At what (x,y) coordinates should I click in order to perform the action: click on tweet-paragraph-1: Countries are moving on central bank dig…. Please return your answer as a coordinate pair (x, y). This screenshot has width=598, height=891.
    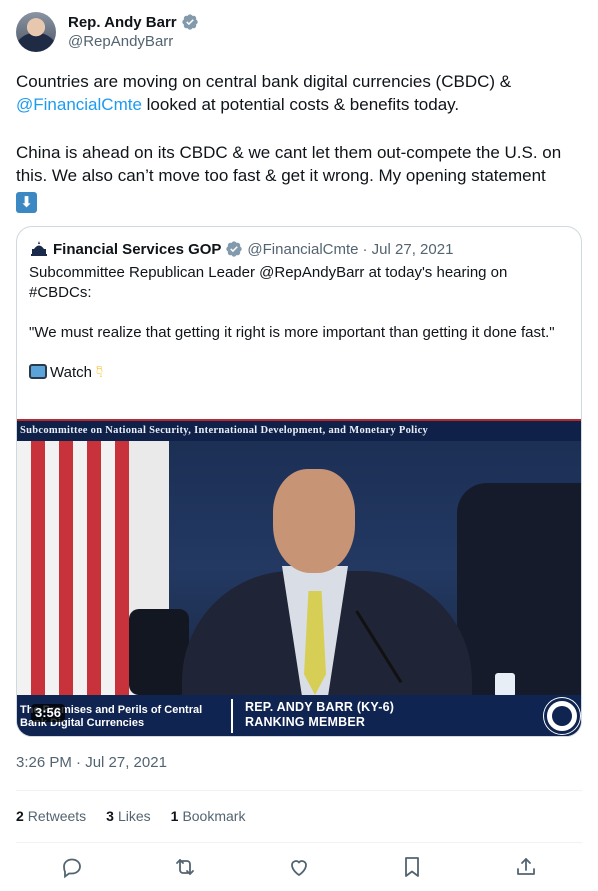
    Looking at the image, I should click on (264, 93).